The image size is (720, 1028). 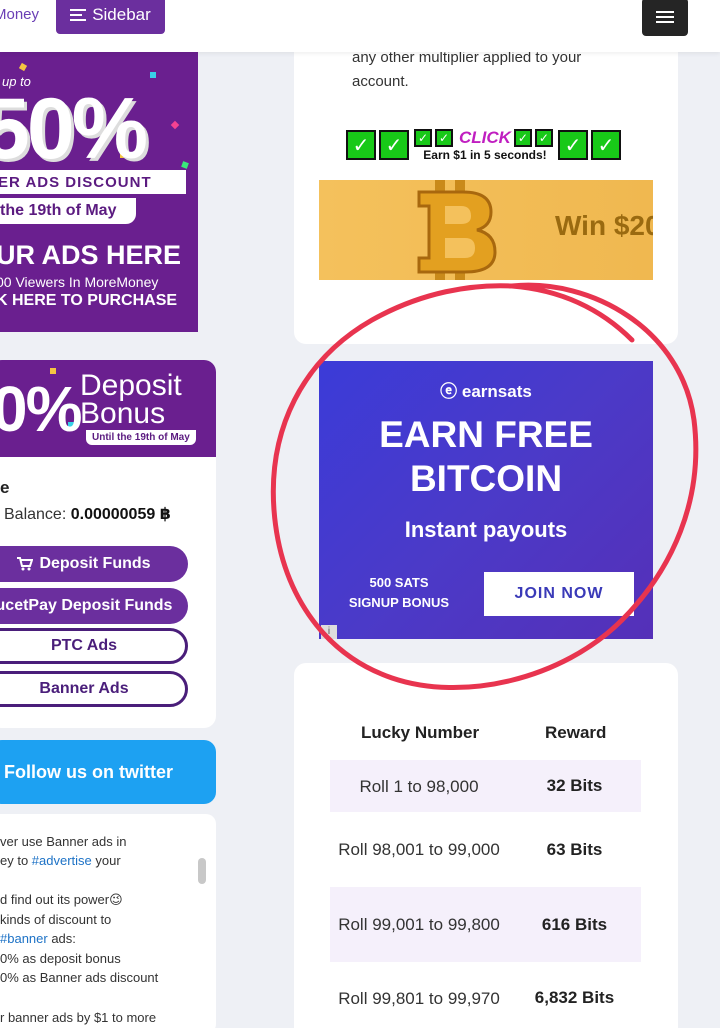 What do you see at coordinates (86, 605) in the screenshot?
I see `faucetpay-deposit-label: ucetPay Deposit Funds` at bounding box center [86, 605].